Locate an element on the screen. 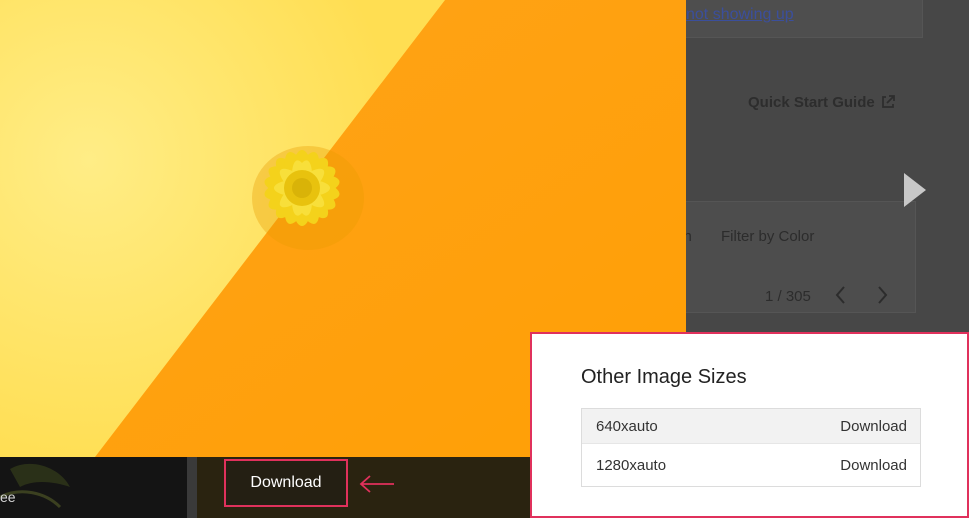 The image size is (969, 518). quick-start-guide-link: Quick Start Guide is located at coordinates (811, 102).